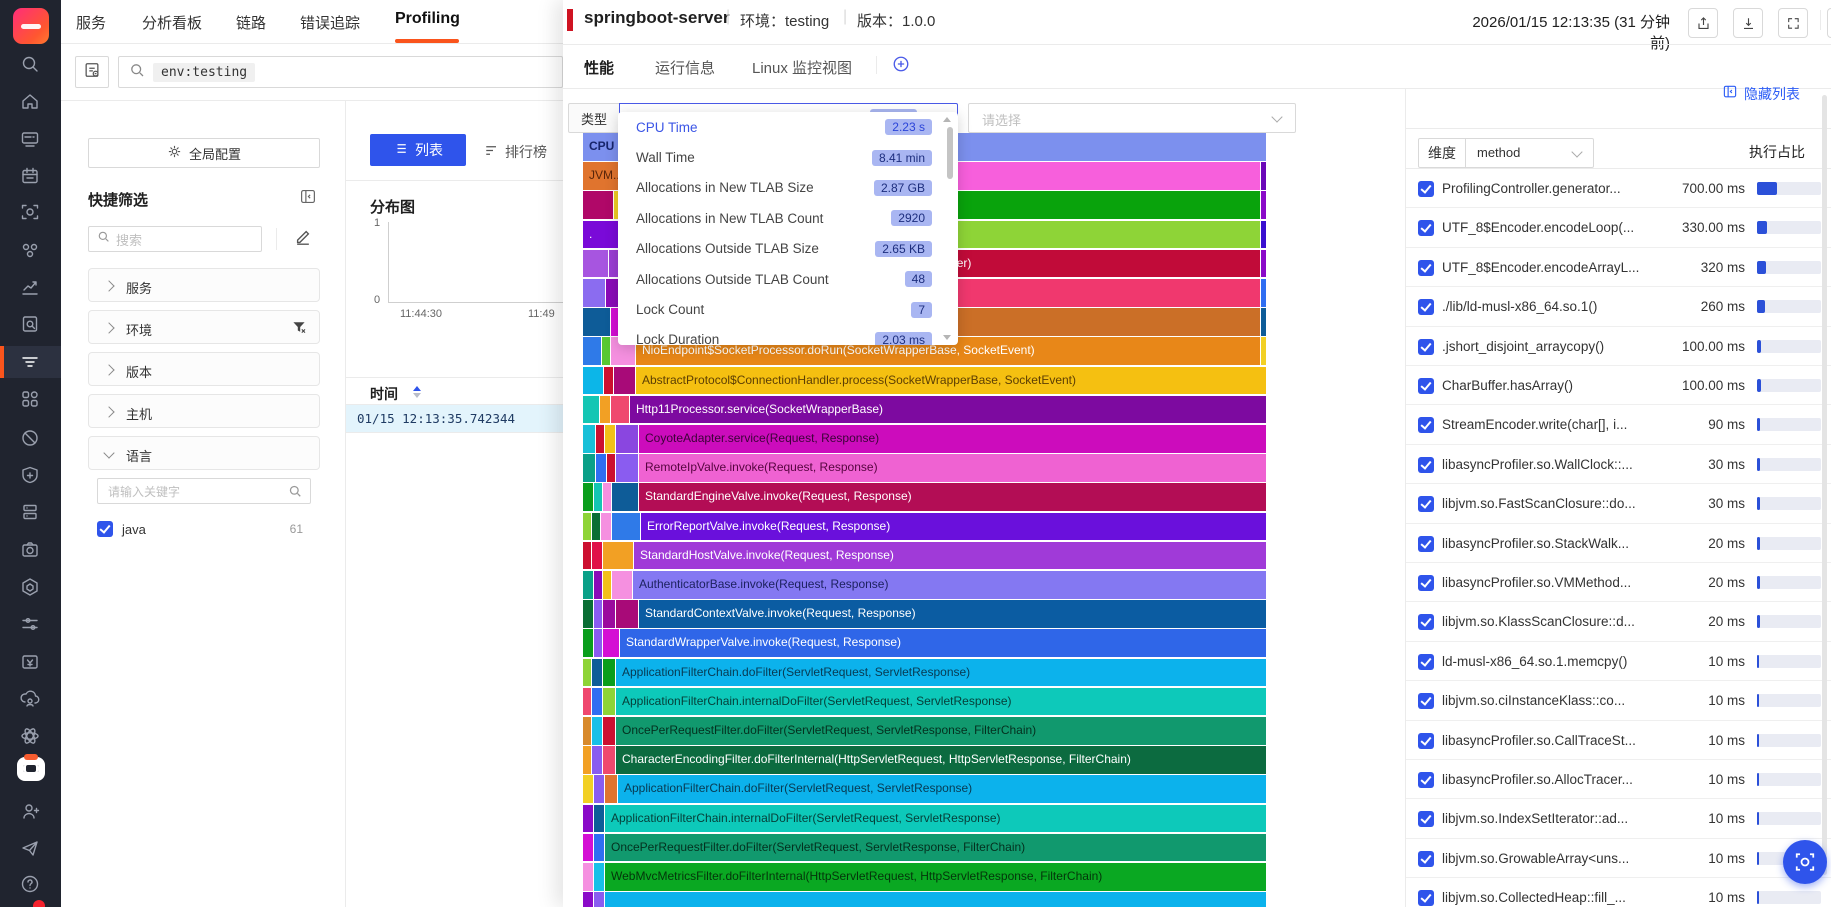 Image resolution: width=1831 pixels, height=907 pixels. I want to click on method-row-13: ld-musl-x86_64.so.1.memcpy() 10 ms, so click(1618, 662).